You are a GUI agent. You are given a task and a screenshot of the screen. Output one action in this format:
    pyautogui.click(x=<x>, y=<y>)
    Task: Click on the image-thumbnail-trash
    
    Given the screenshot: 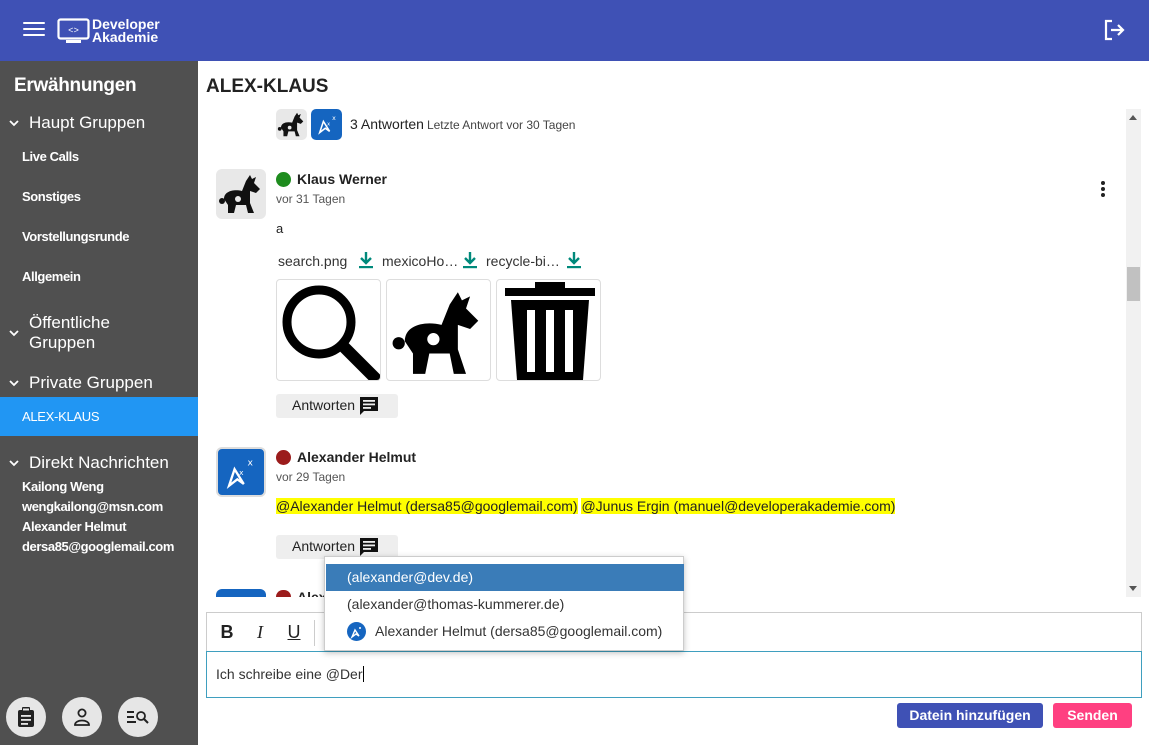 What is the action you would take?
    pyautogui.click(x=548, y=330)
    